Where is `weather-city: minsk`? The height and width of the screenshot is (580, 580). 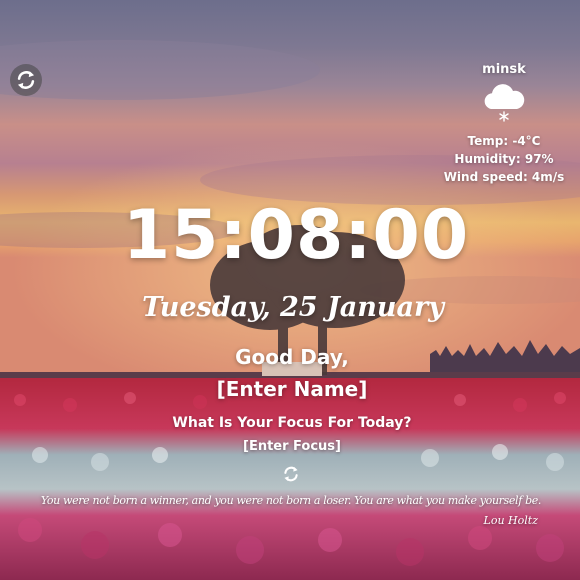
weather-city: minsk is located at coordinates (504, 70).